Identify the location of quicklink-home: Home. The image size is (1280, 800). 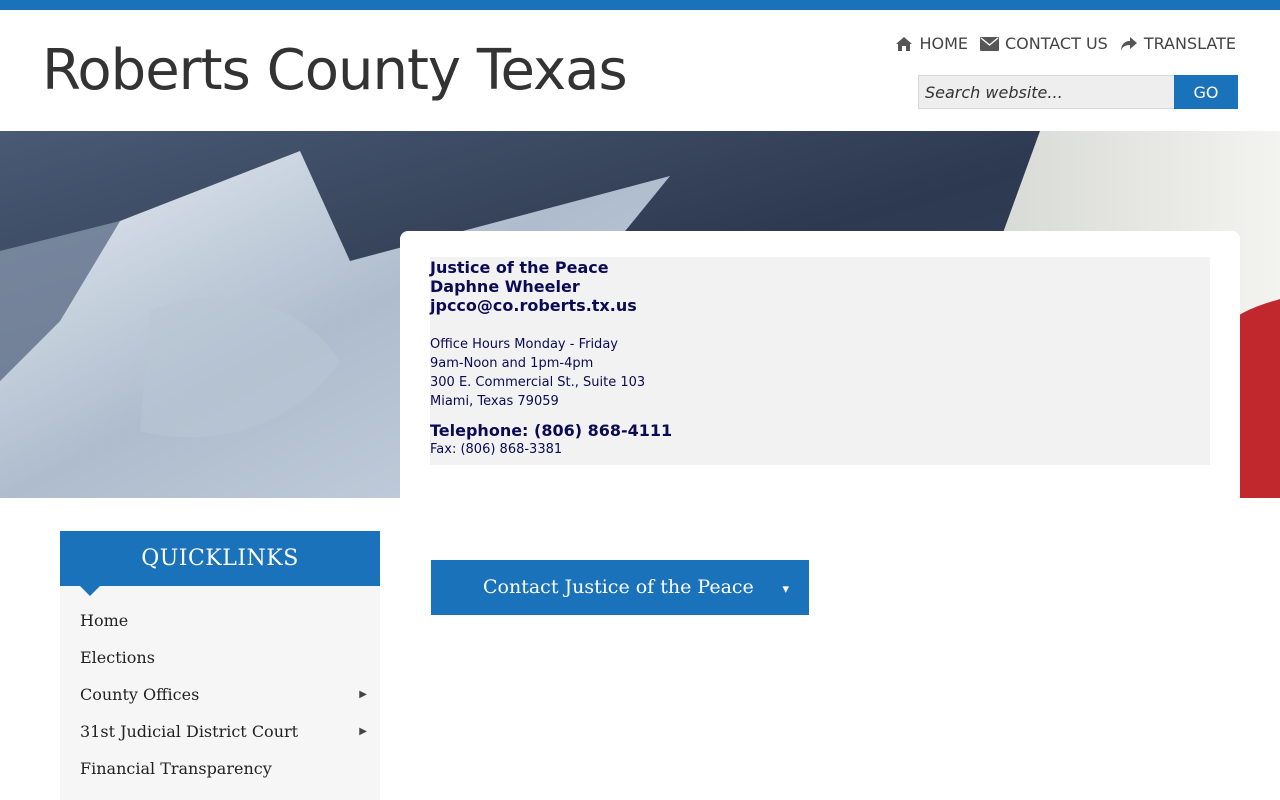
(220, 620).